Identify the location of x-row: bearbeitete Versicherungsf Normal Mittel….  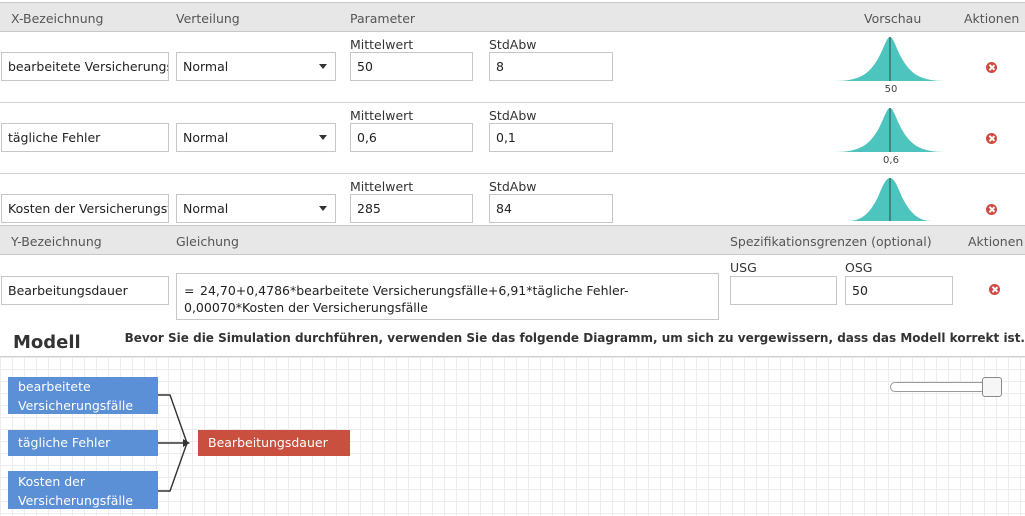
(512, 67).